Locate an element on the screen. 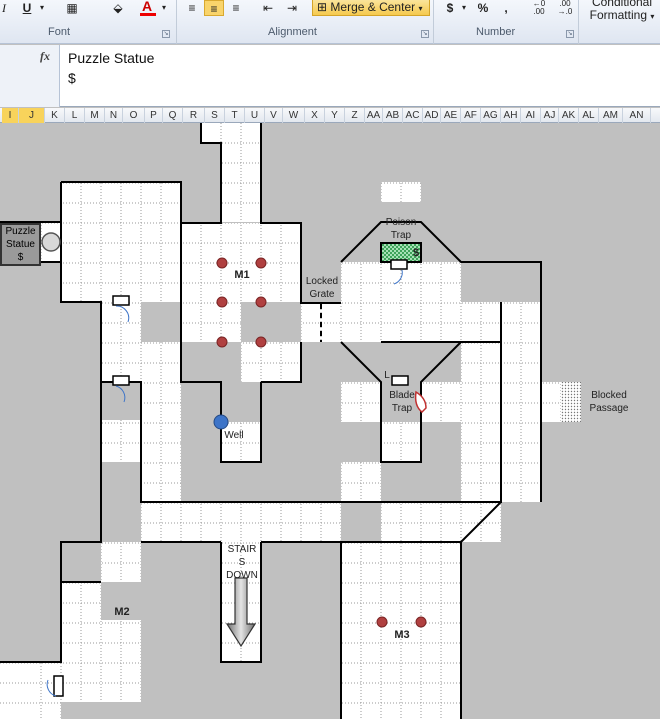 This screenshot has height=719, width=660. column-header-u: U is located at coordinates (255, 115).